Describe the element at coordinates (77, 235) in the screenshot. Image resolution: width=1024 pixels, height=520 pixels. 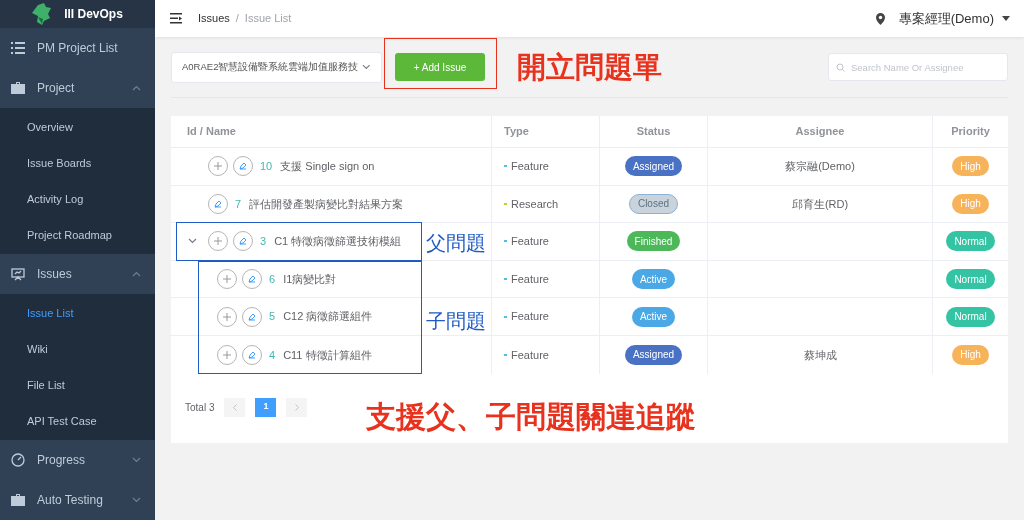
I see `sidebar-subitem: Project Roadmap` at that location.